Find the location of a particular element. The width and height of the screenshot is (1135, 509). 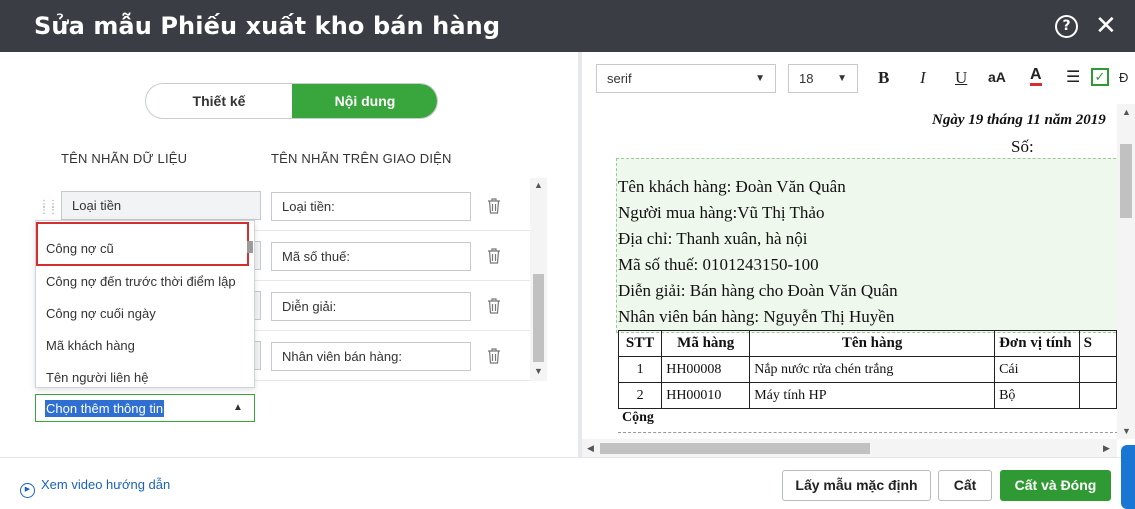

side-tab is located at coordinates (1128, 477).